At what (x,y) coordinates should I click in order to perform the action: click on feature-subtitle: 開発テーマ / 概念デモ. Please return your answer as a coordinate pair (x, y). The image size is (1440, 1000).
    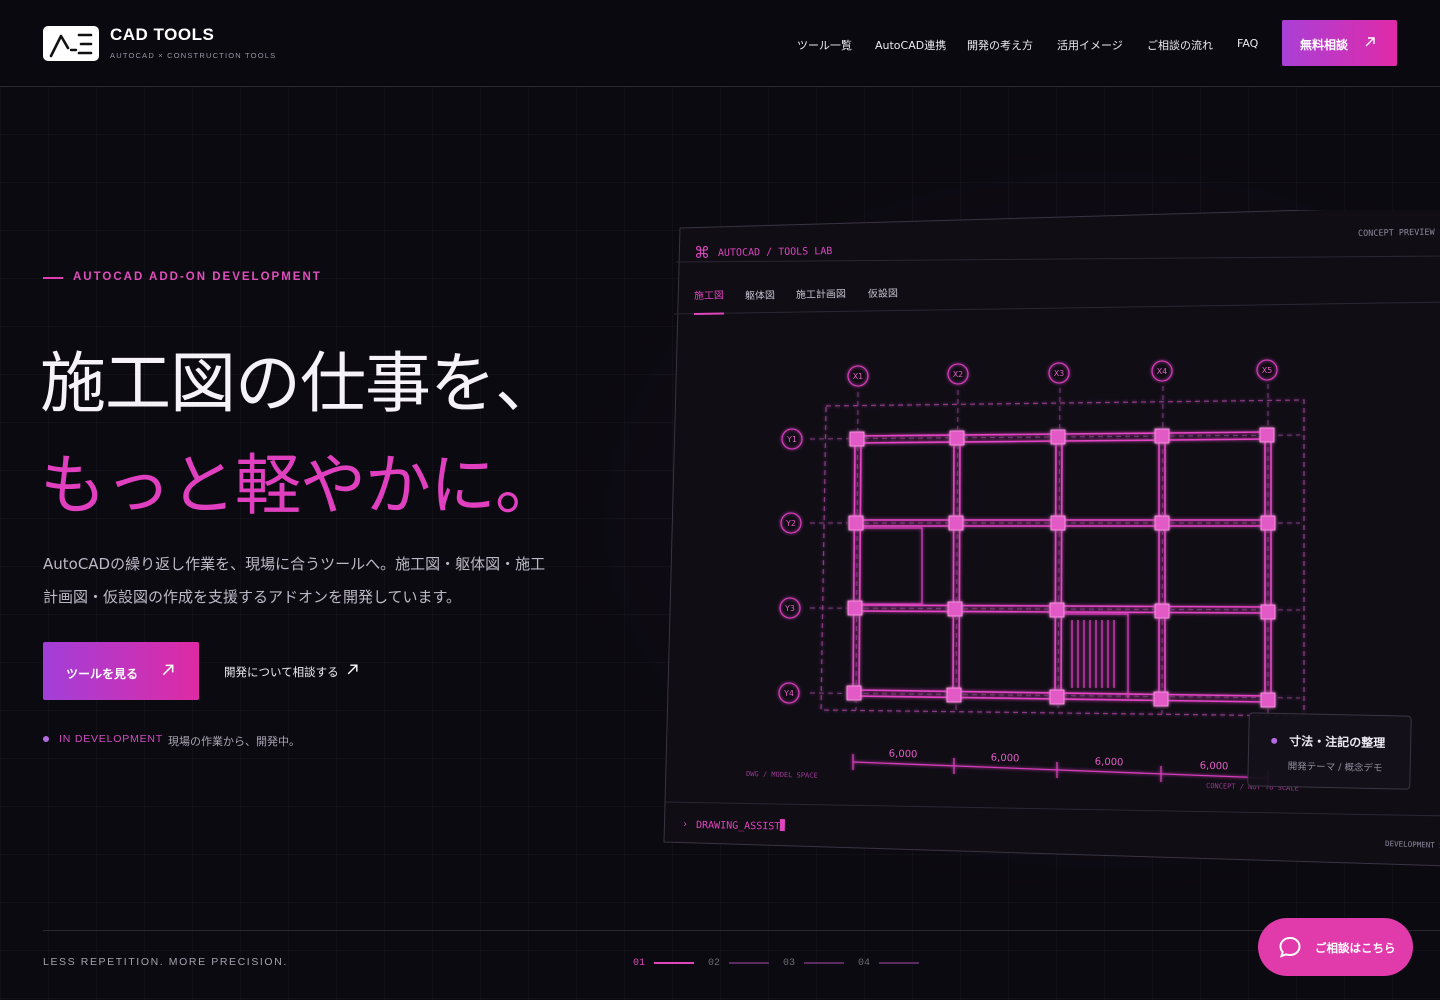
    Looking at the image, I should click on (1335, 768).